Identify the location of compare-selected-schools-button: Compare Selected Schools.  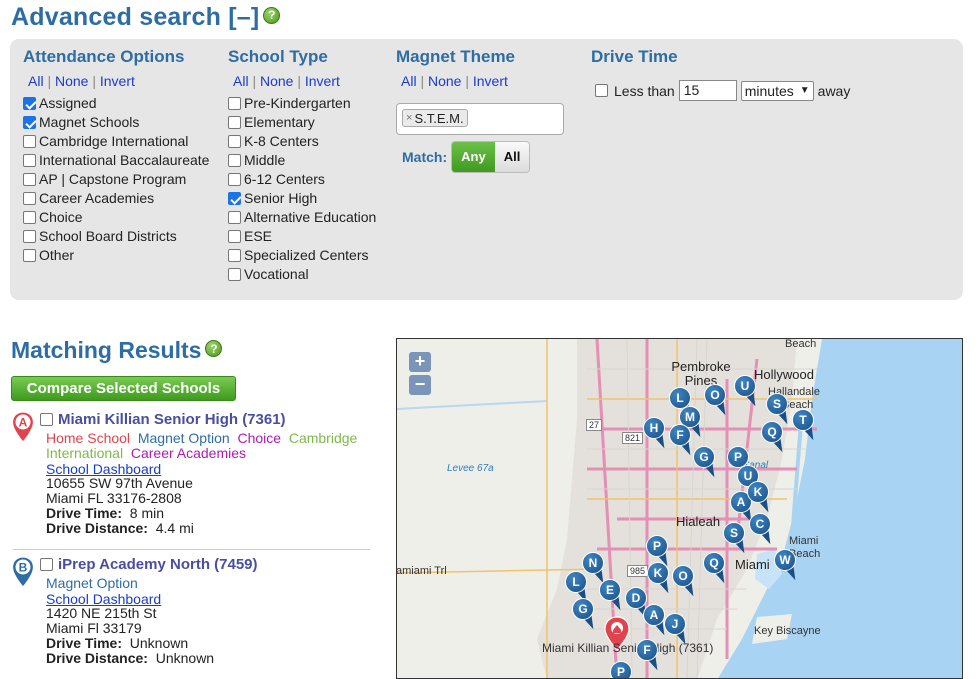
(123, 388).